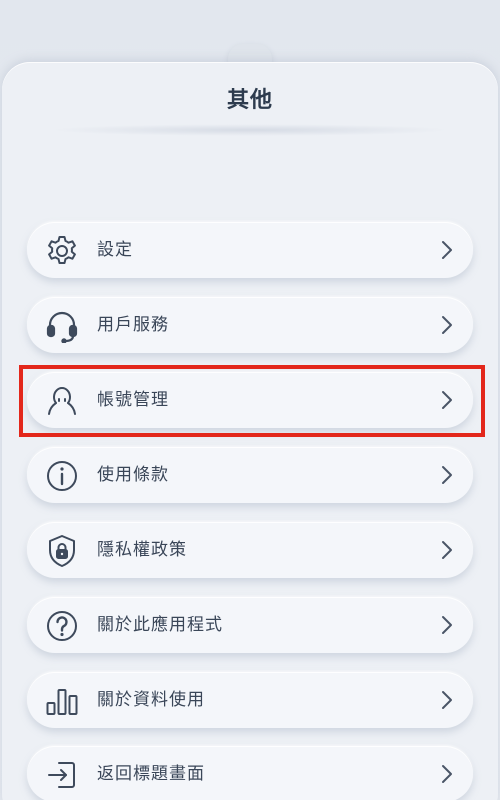  I want to click on gear-icon, so click(62, 251).